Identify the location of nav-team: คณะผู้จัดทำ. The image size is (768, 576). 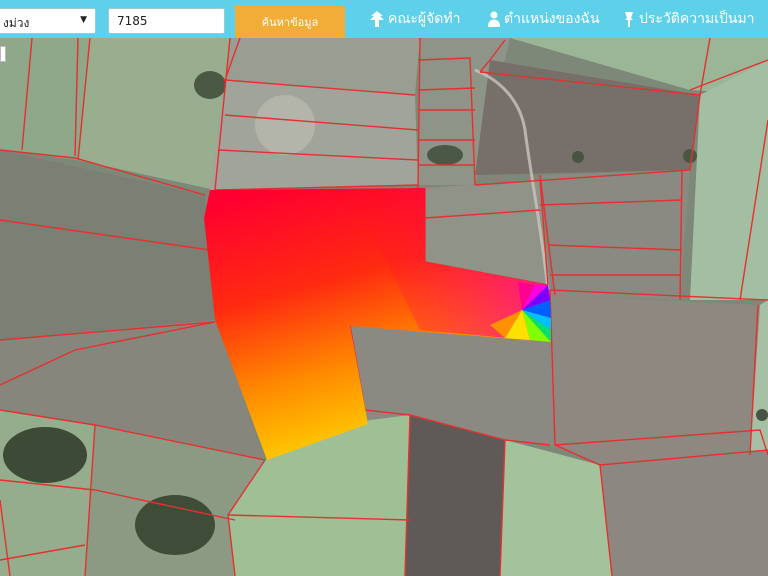
(414, 19).